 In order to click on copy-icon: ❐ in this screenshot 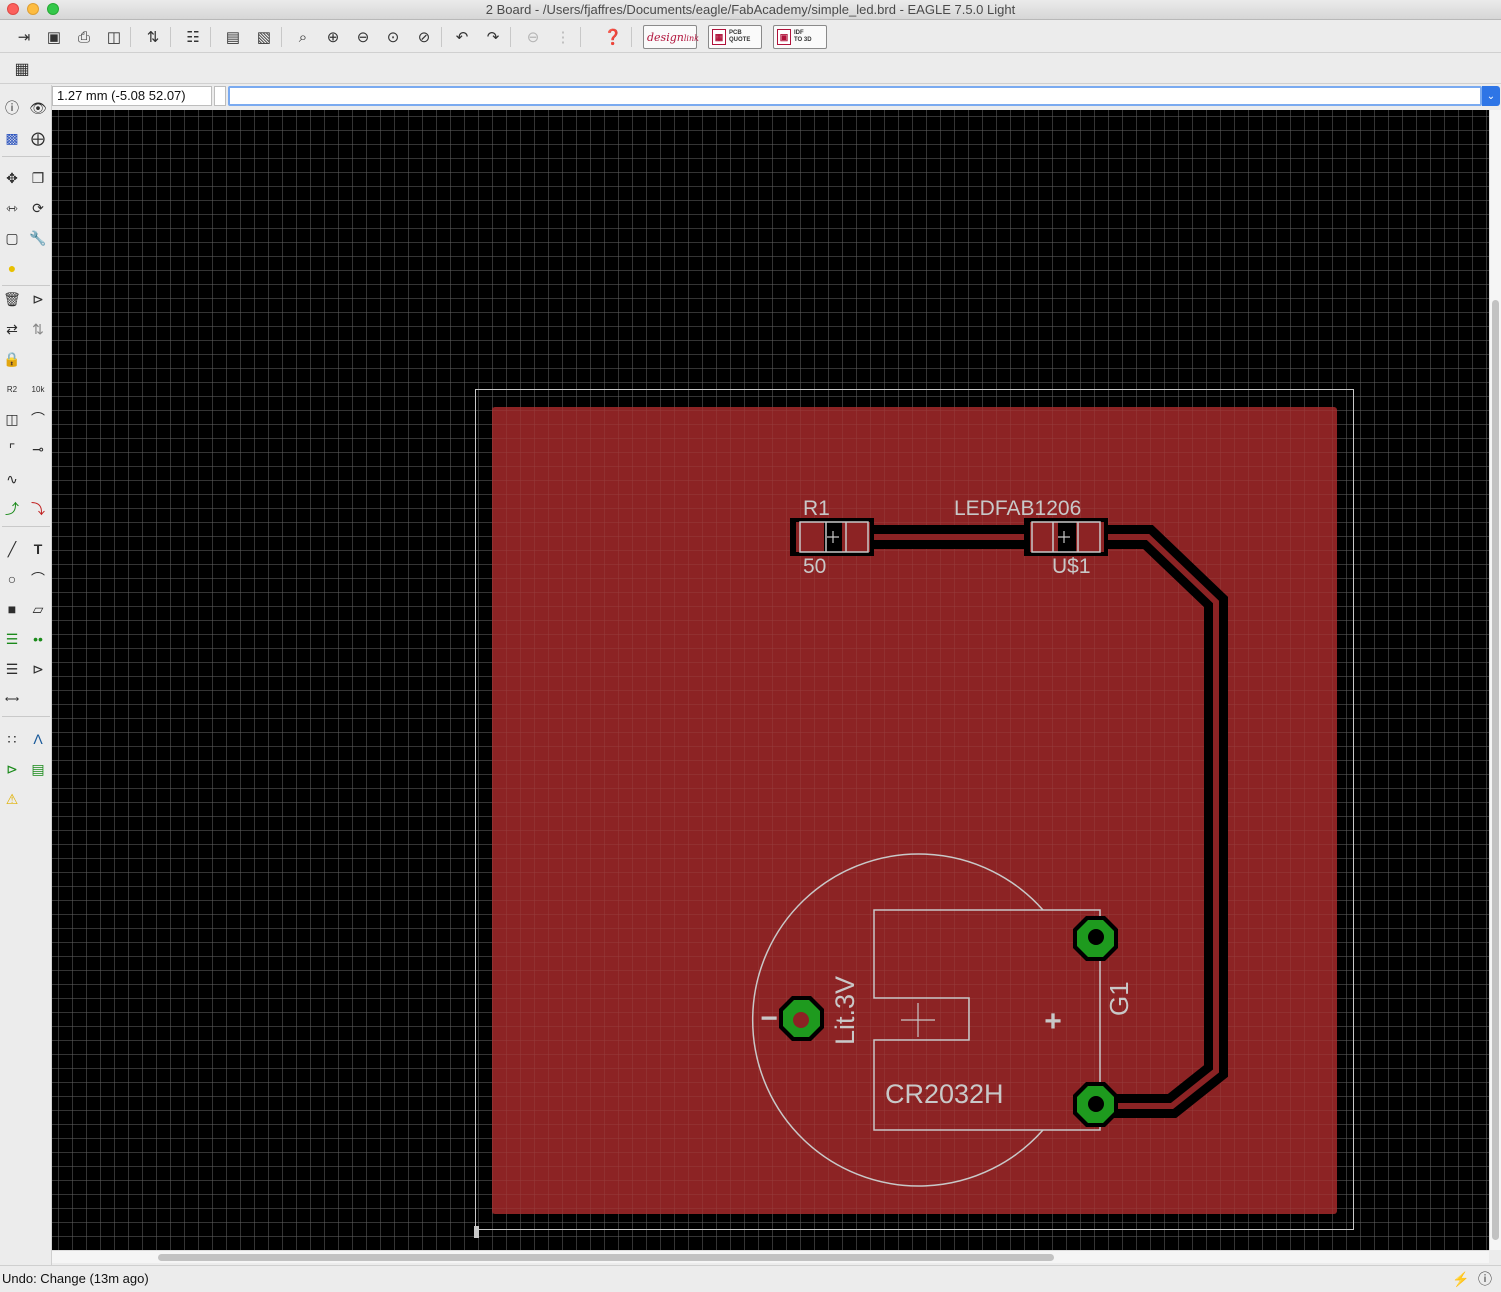, I will do `click(38, 178)`.